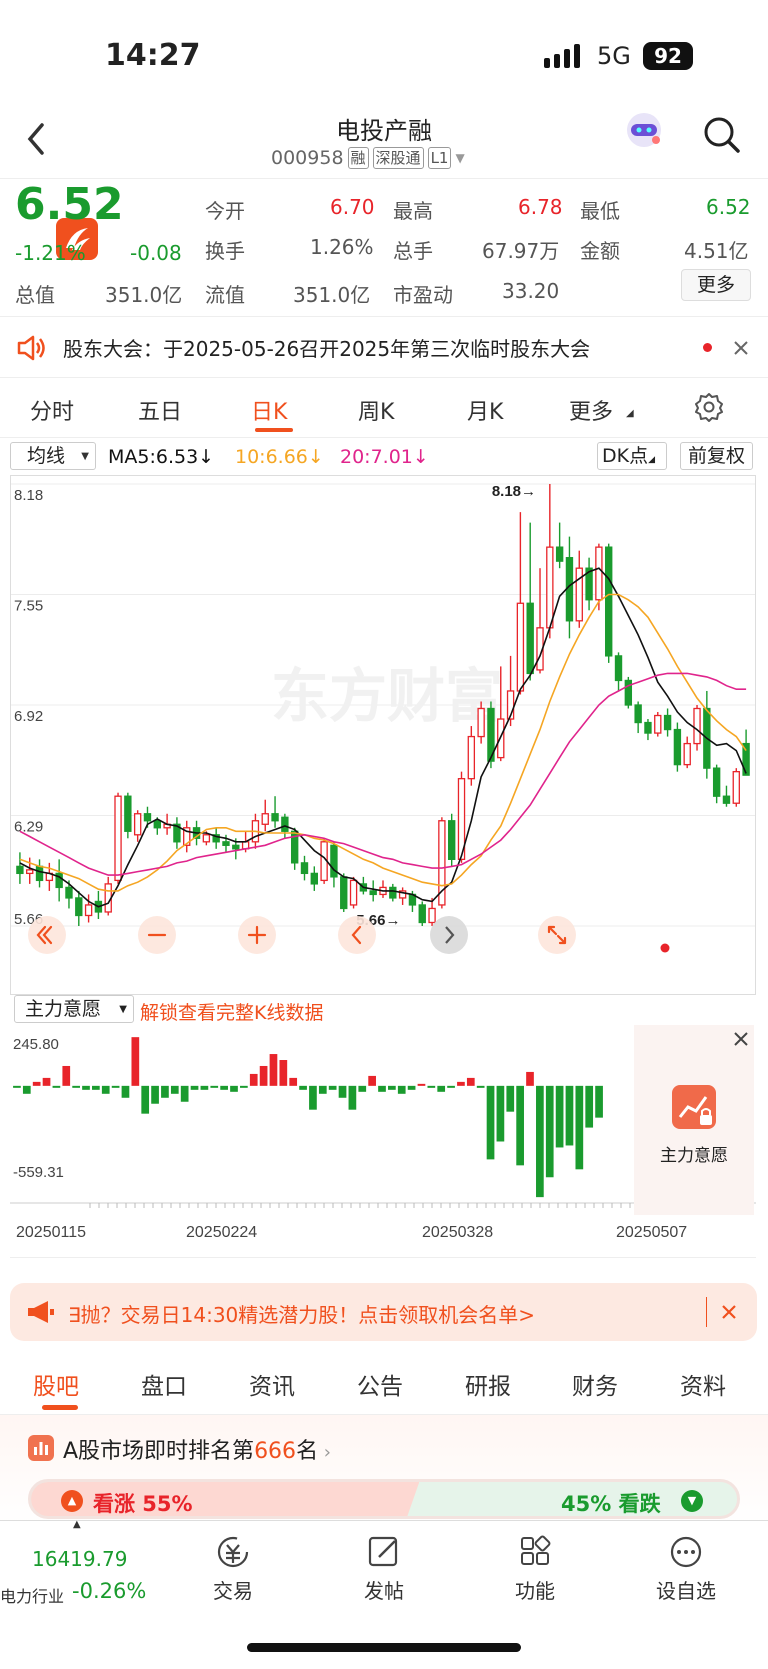 This screenshot has width=768, height=1669. I want to click on quote-value: 1.26%, so click(342, 247).